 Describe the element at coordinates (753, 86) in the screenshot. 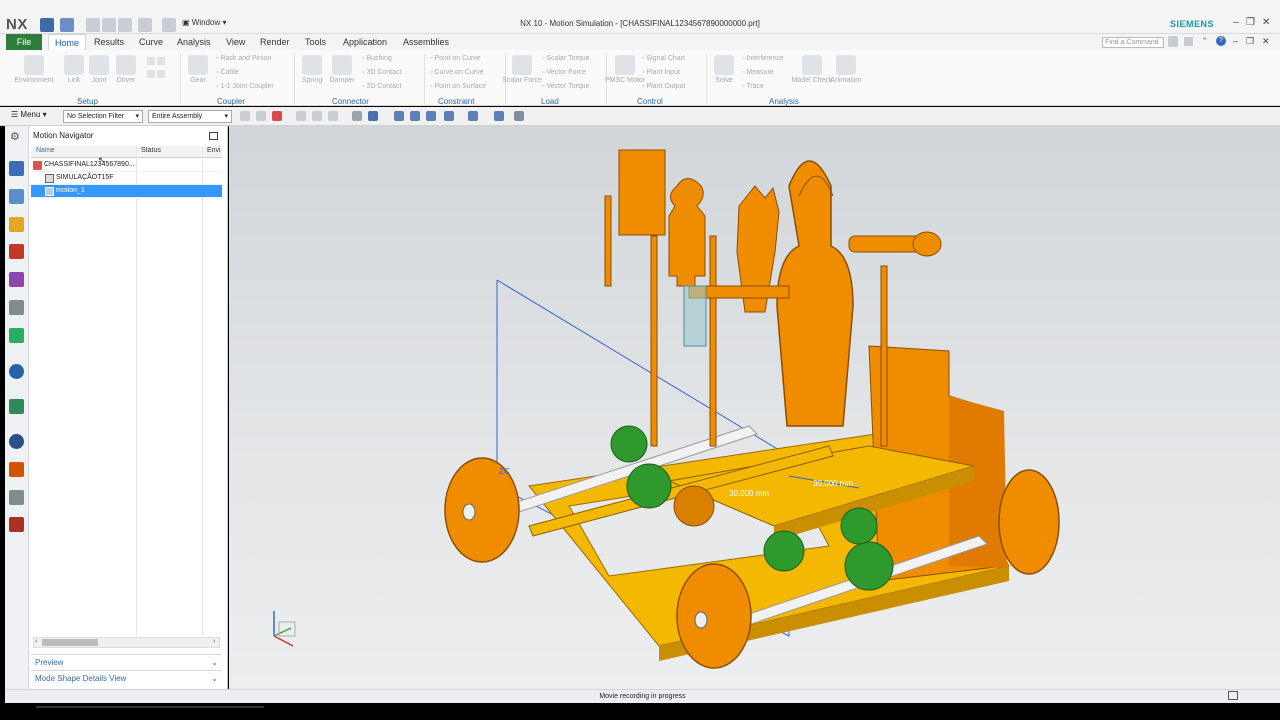

I see `trace-button: ▫ Trace` at that location.